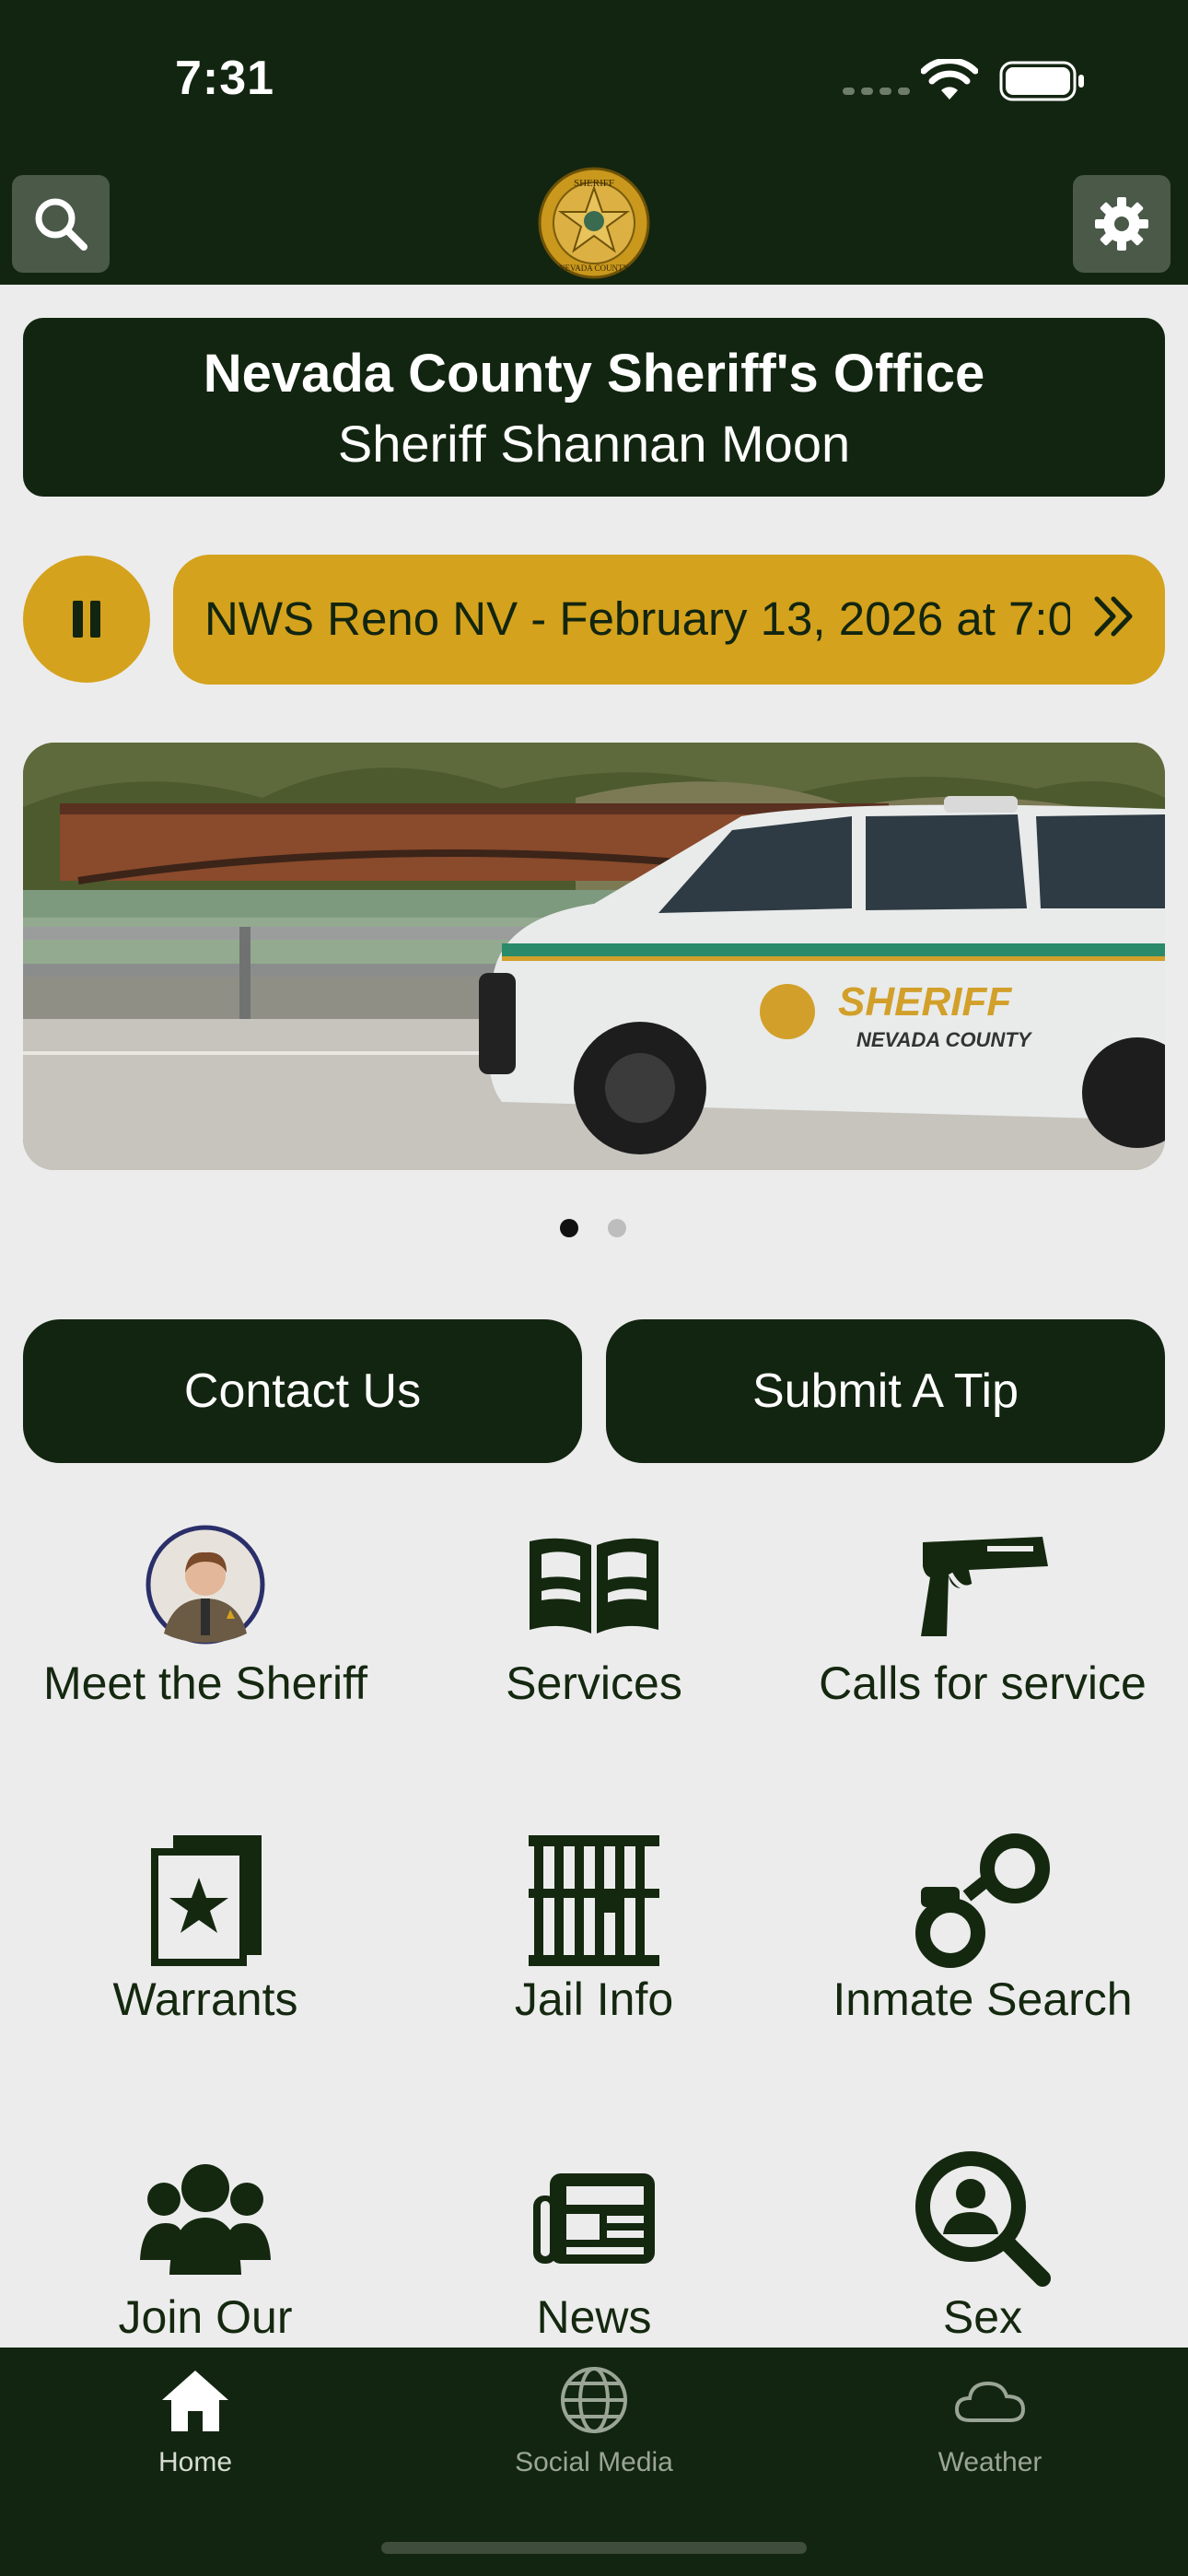 The image size is (1188, 2576). I want to click on tab-label: Home, so click(195, 2462).